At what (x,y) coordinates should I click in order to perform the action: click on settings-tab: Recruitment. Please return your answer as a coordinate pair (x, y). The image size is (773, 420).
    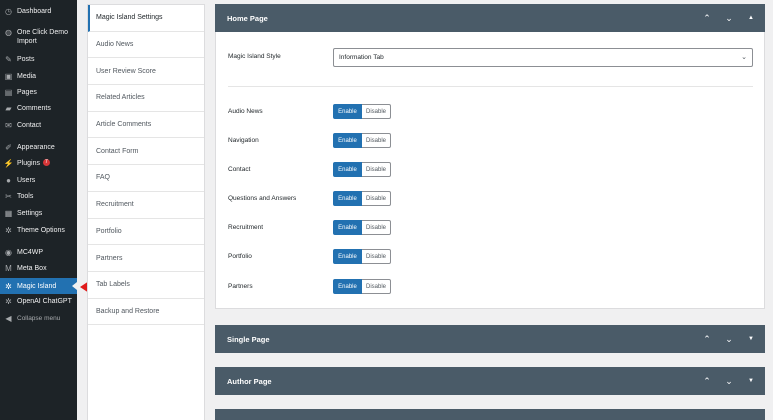
    Looking at the image, I should click on (146, 205).